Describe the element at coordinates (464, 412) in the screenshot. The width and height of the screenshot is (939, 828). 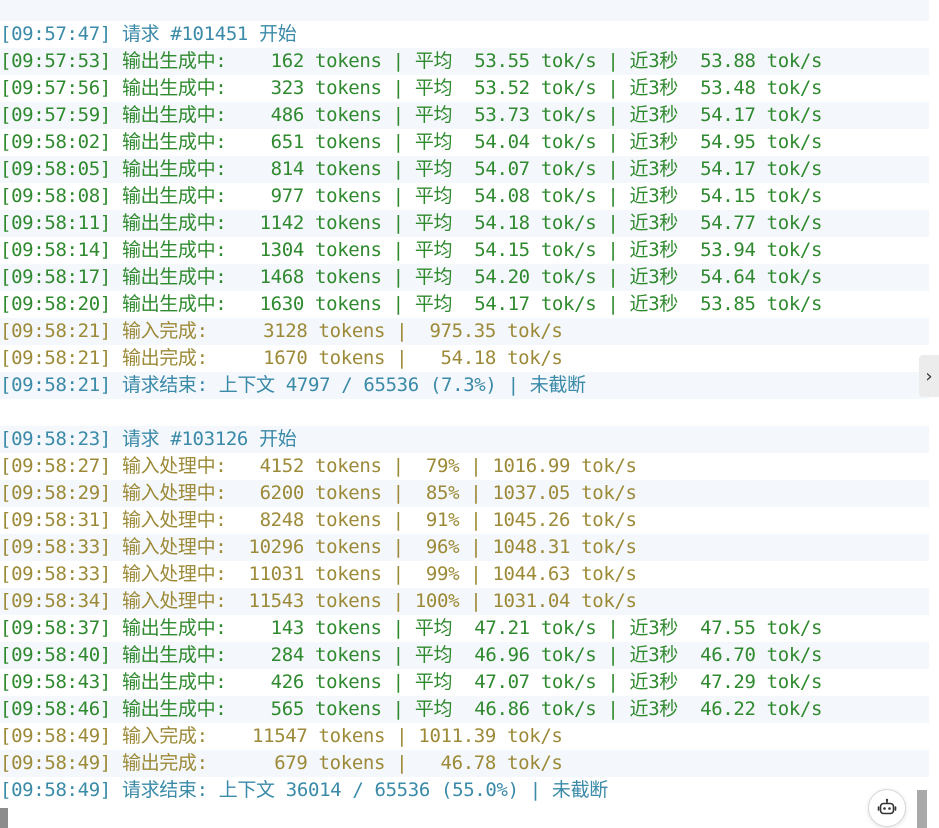
I see `log-blank-line` at that location.